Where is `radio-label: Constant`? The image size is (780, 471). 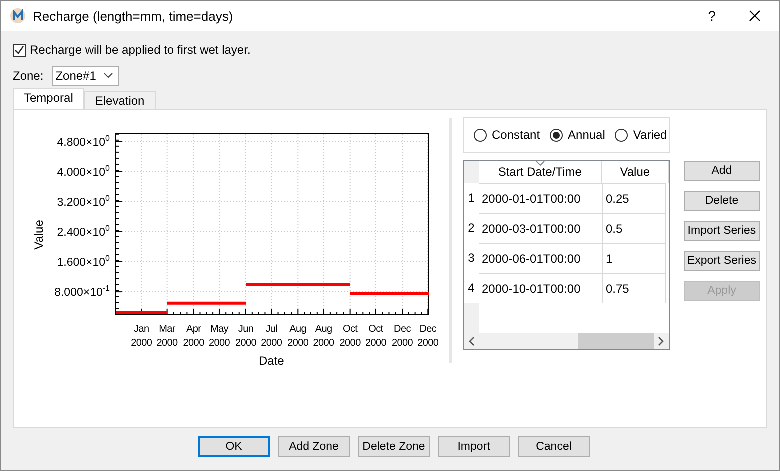
radio-label: Constant is located at coordinates (516, 135).